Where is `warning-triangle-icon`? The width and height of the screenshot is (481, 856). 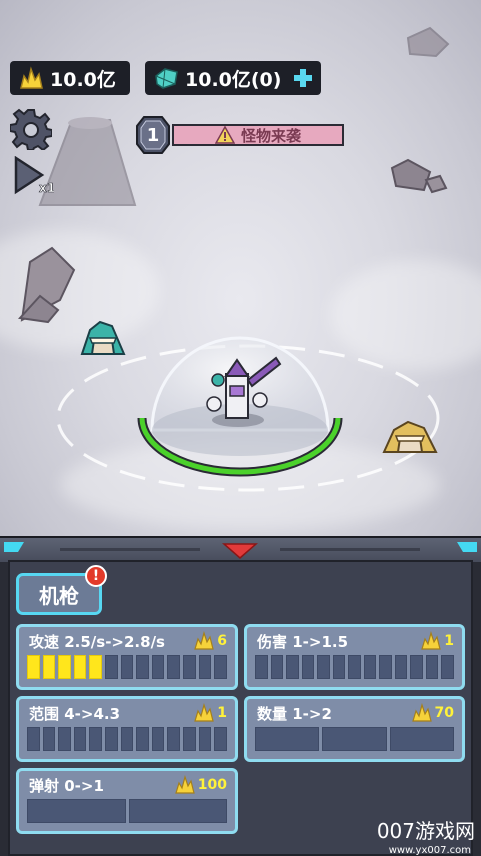 warning-triangle-icon is located at coordinates (224, 135).